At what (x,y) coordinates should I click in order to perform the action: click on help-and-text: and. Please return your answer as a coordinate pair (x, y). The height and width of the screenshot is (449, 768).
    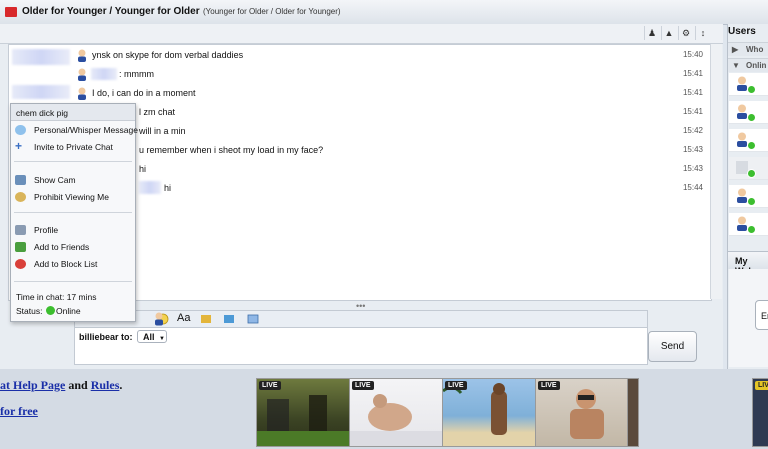
    Looking at the image, I should click on (78, 385).